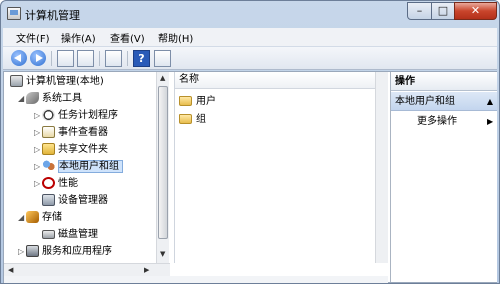  I want to click on scroll-down-arrow-icon: ▼, so click(162, 254).